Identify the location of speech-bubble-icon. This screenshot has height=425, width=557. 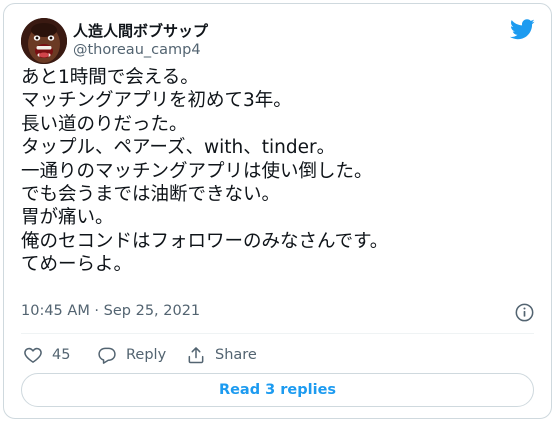
(107, 355).